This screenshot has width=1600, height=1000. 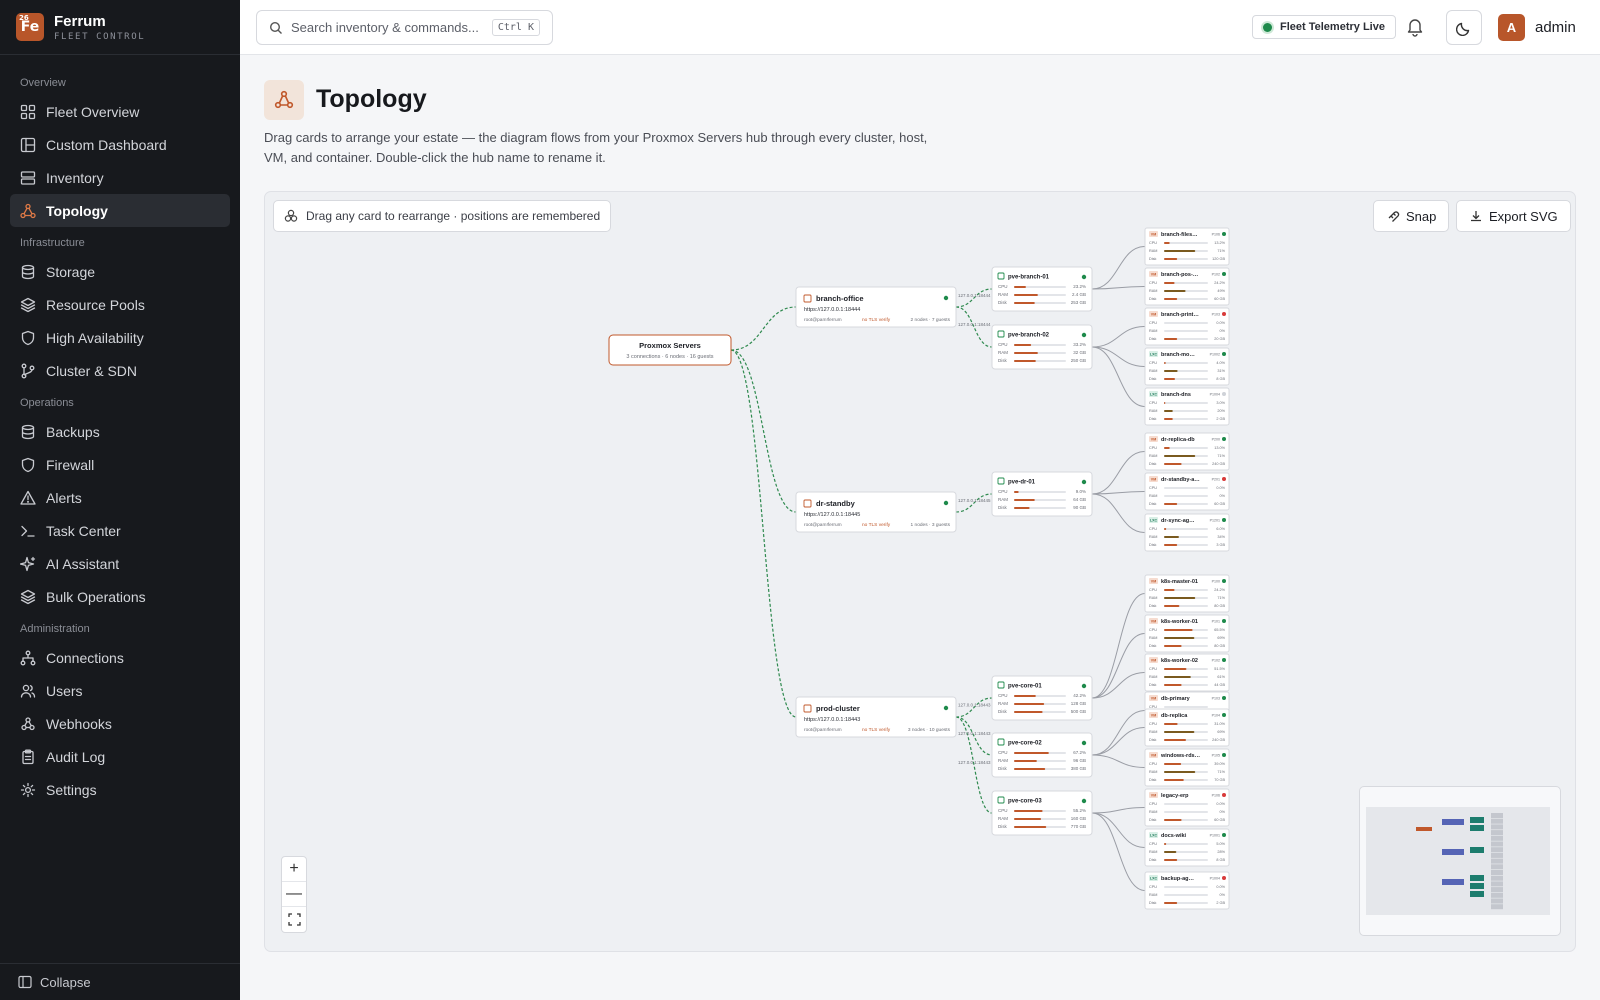 I want to click on sidebar-item-bulk-operations: Bulk Operations, so click(x=120, y=596).